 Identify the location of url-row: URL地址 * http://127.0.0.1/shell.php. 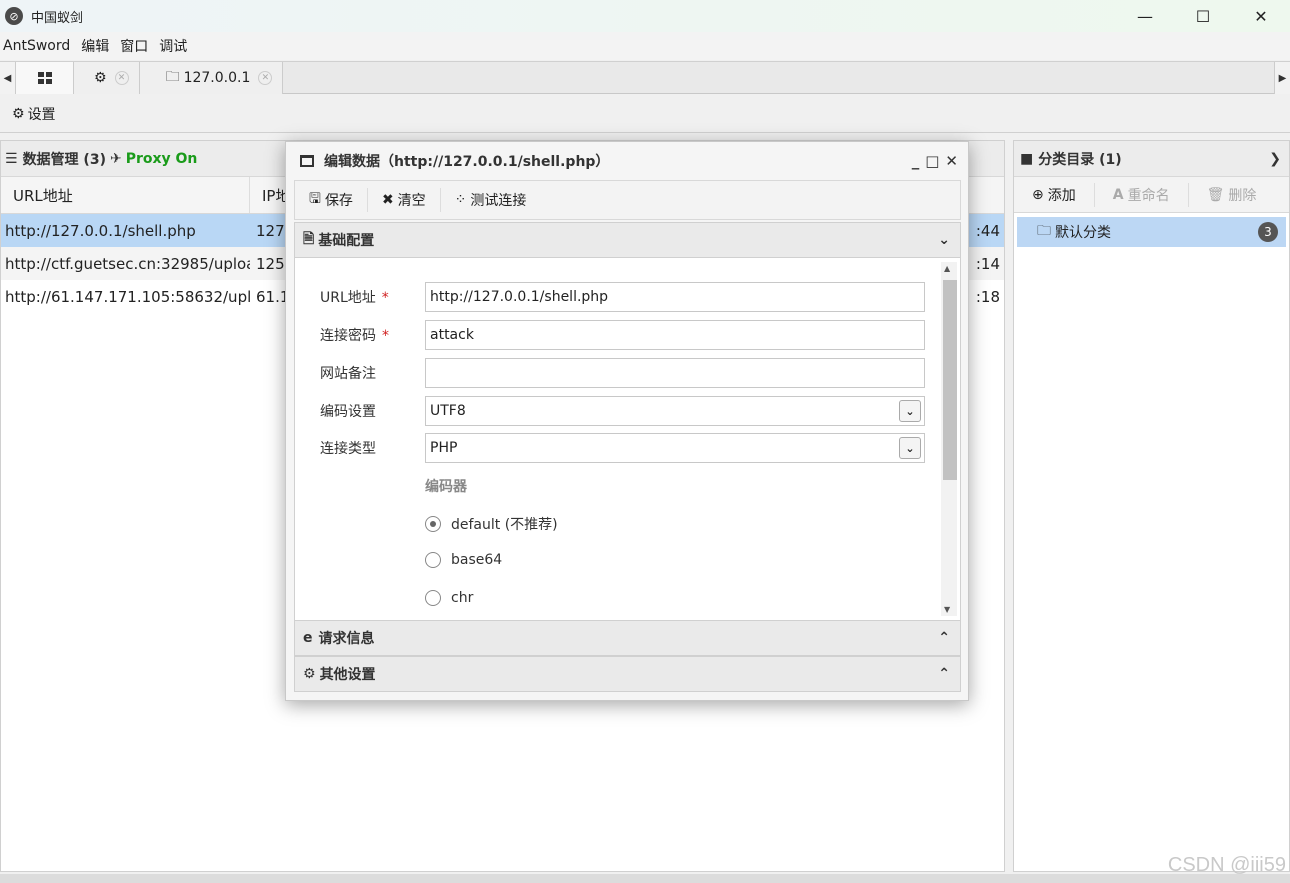
(615, 297).